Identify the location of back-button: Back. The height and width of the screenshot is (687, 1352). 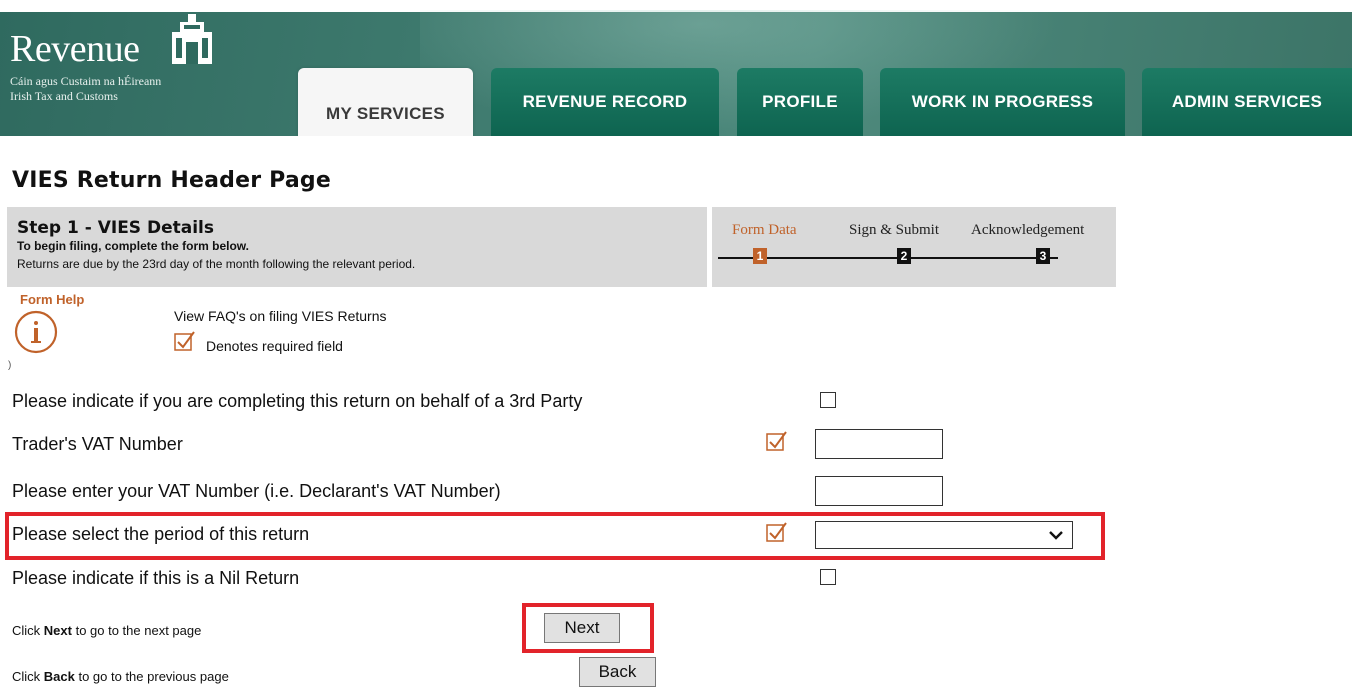
(617, 672).